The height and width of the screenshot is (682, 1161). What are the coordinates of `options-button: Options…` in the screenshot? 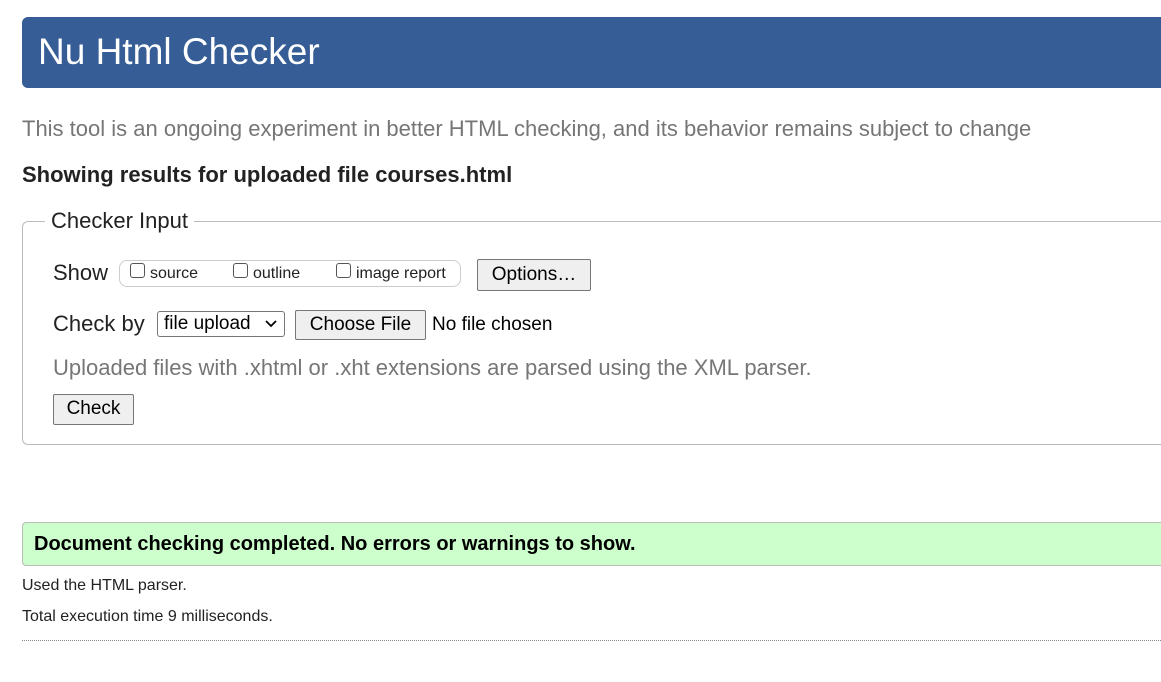 It's located at (534, 275).